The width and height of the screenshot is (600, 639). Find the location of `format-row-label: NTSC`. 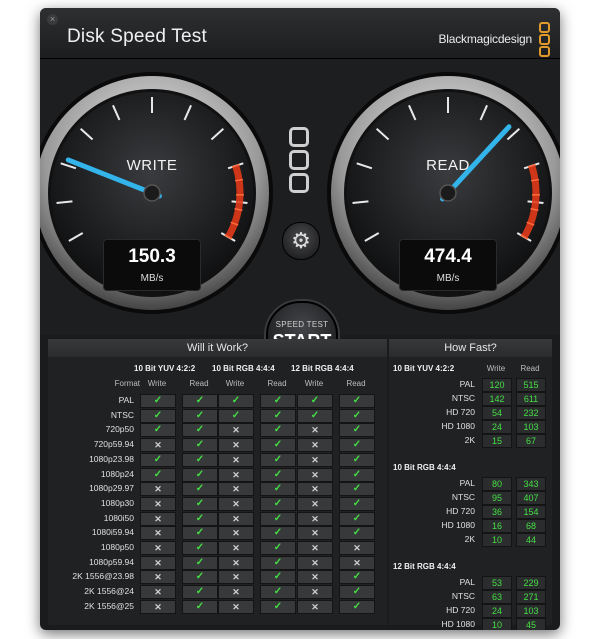

format-row-label: NTSC is located at coordinates (122, 414).